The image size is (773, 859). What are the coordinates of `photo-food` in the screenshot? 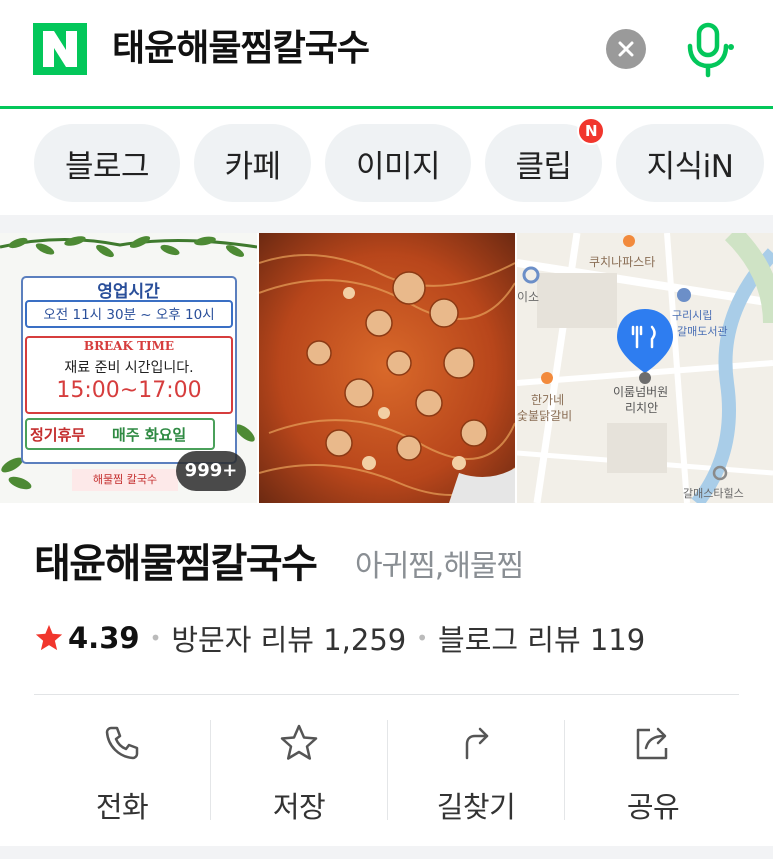 It's located at (387, 368).